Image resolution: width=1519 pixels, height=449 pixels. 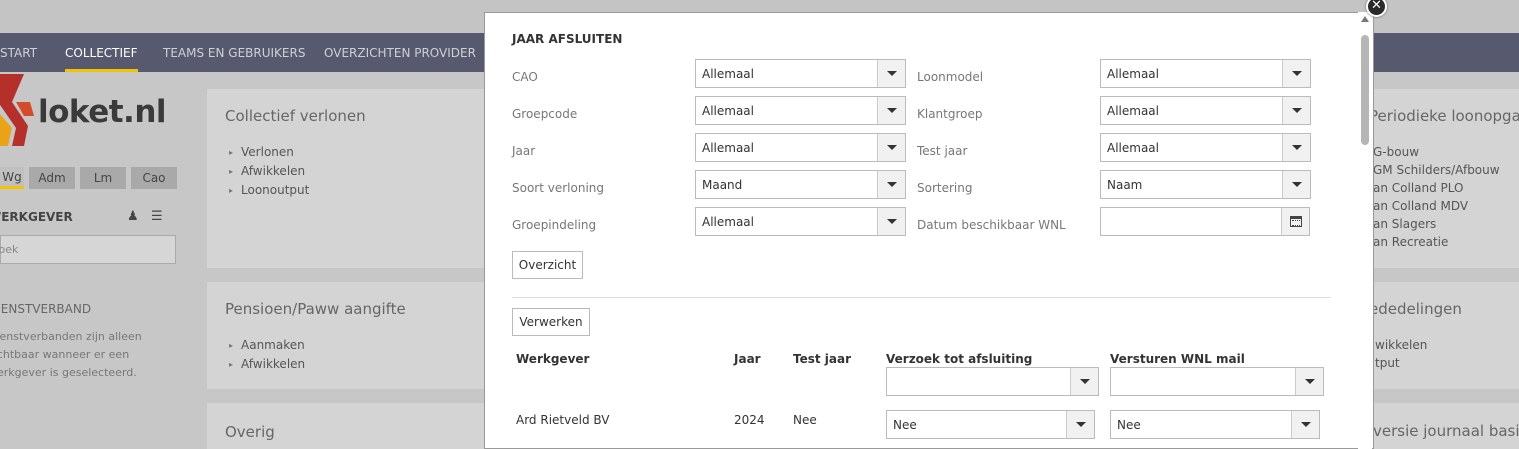 What do you see at coordinates (1401, 345) in the screenshot?
I see `link-1: wikkelen` at bounding box center [1401, 345].